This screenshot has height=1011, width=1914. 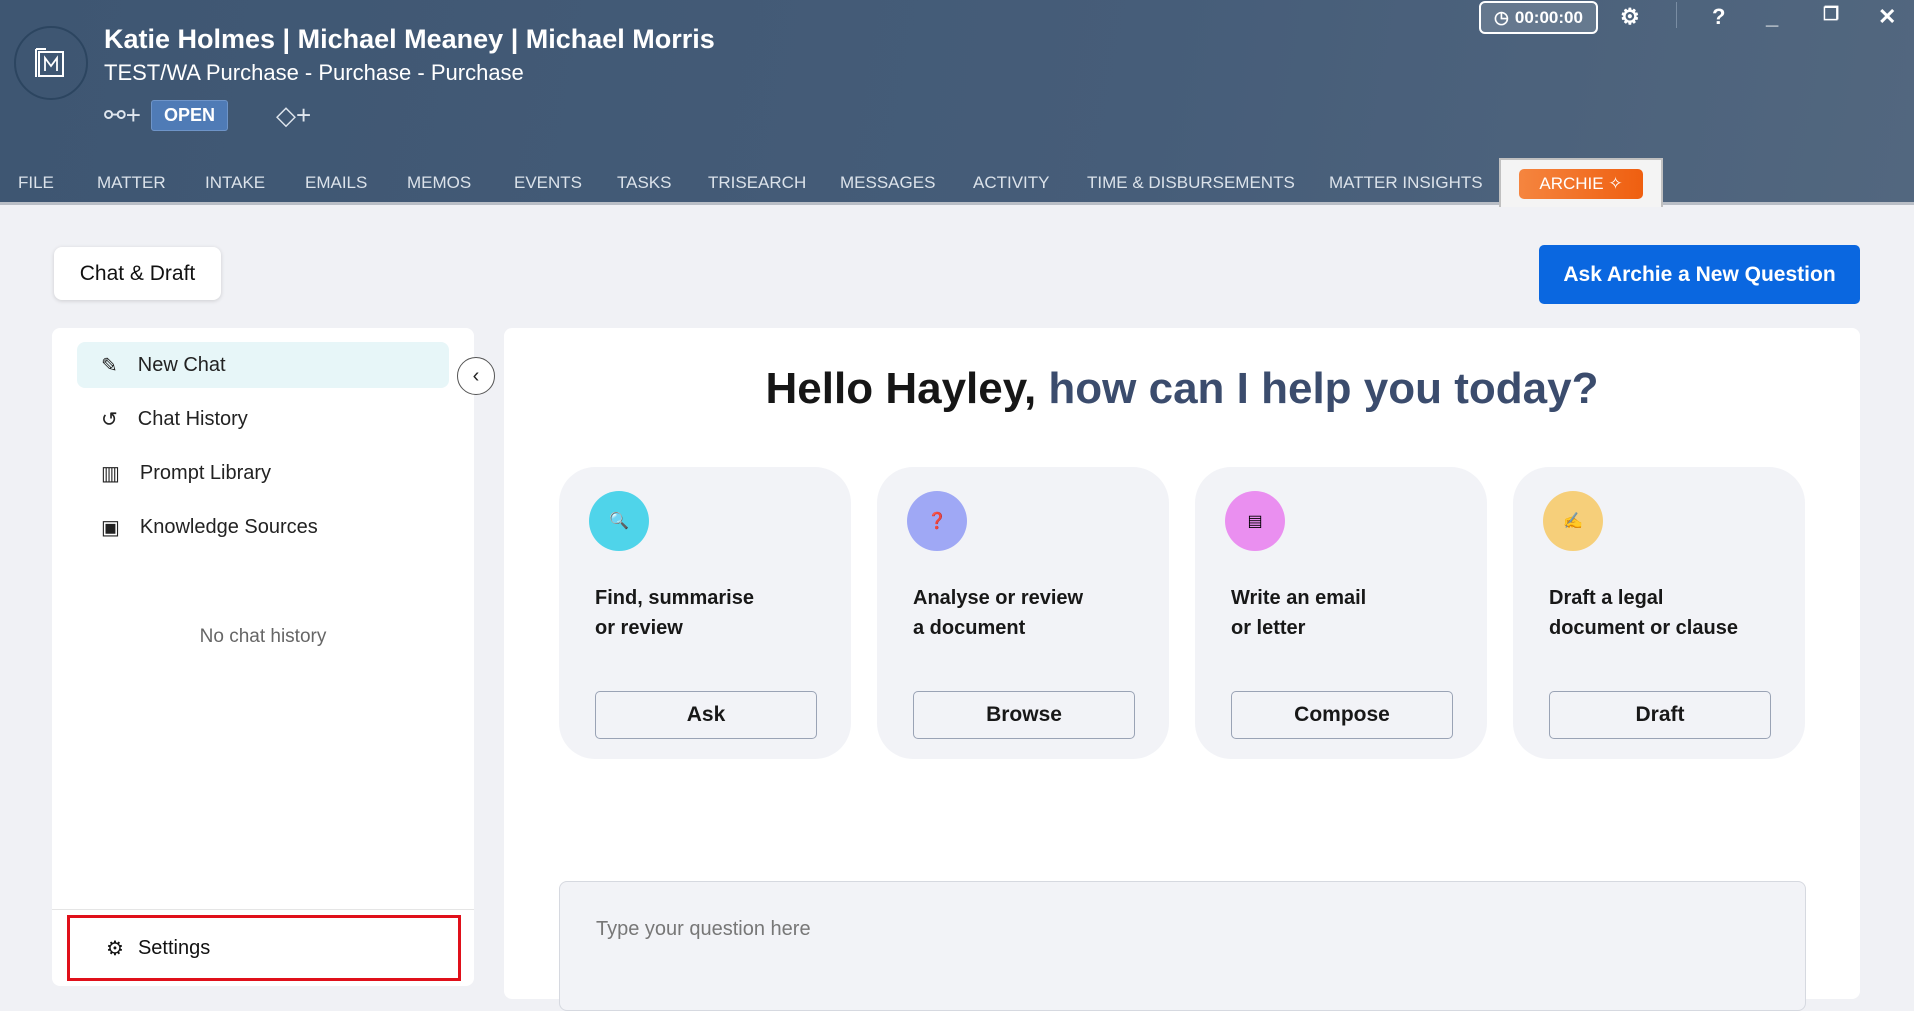 What do you see at coordinates (293, 115) in the screenshot?
I see `add-tag-button: ◇+` at bounding box center [293, 115].